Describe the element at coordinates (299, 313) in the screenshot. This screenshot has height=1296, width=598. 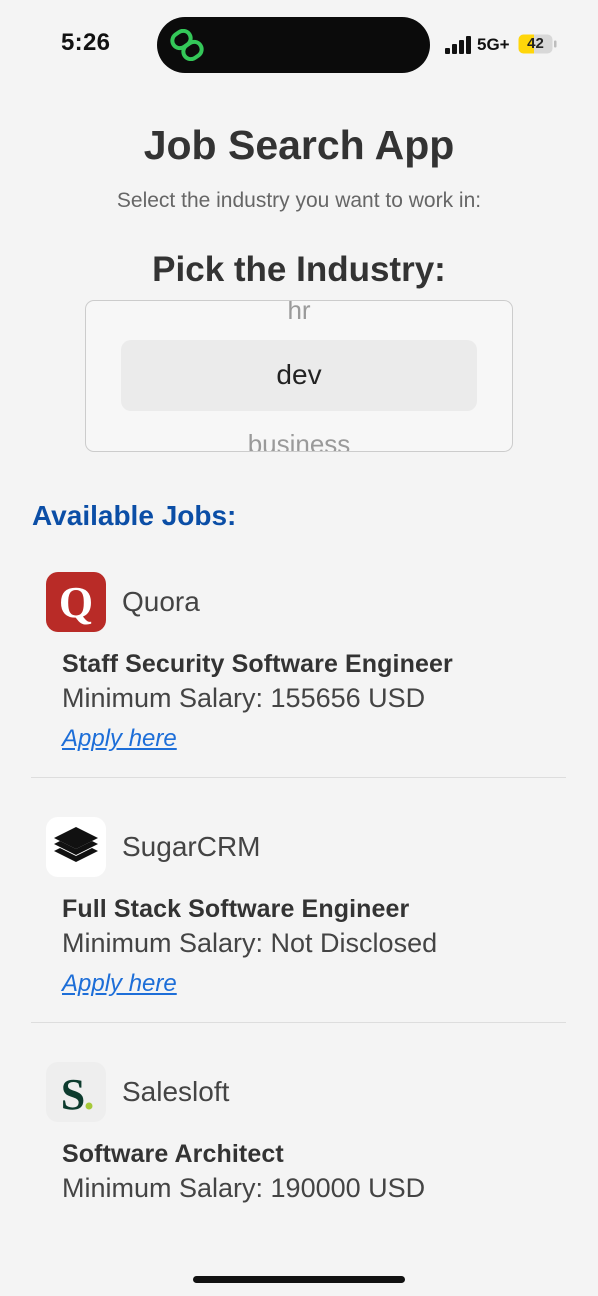
I see `picker-option-hr: hr` at that location.